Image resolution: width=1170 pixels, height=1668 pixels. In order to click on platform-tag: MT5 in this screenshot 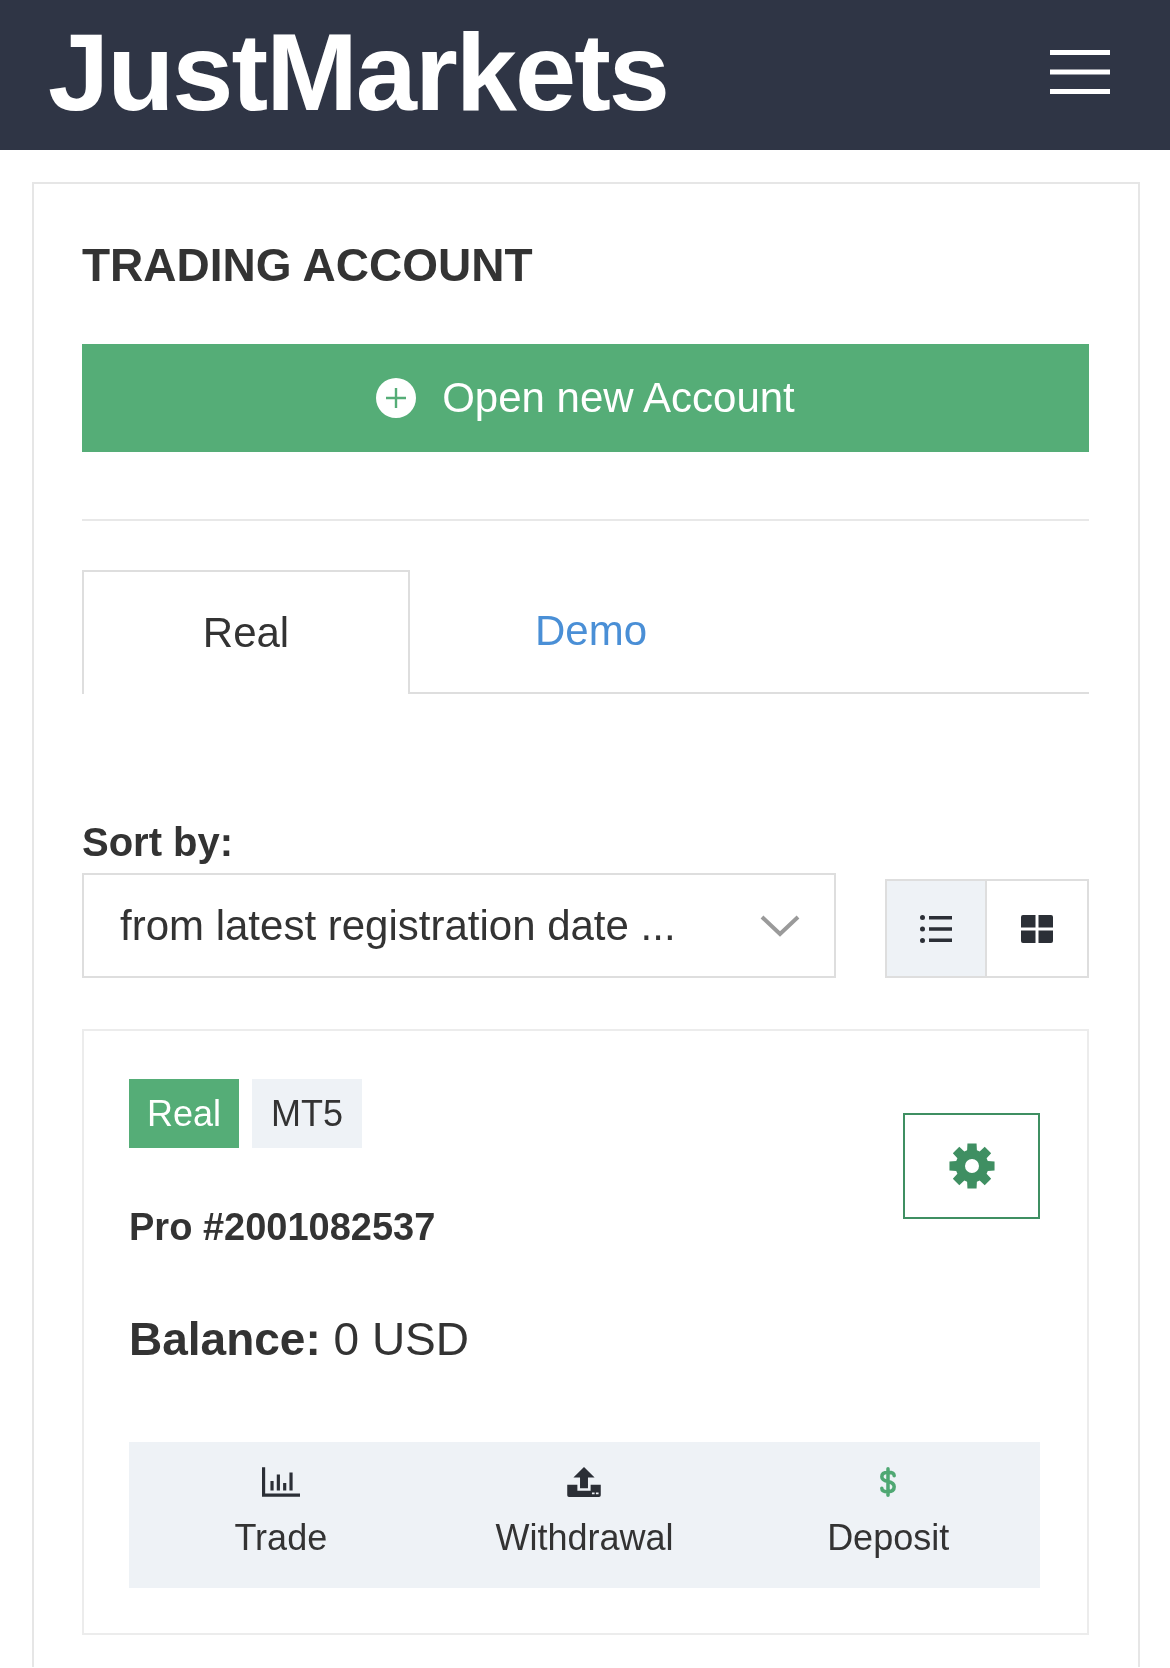, I will do `click(307, 1113)`.